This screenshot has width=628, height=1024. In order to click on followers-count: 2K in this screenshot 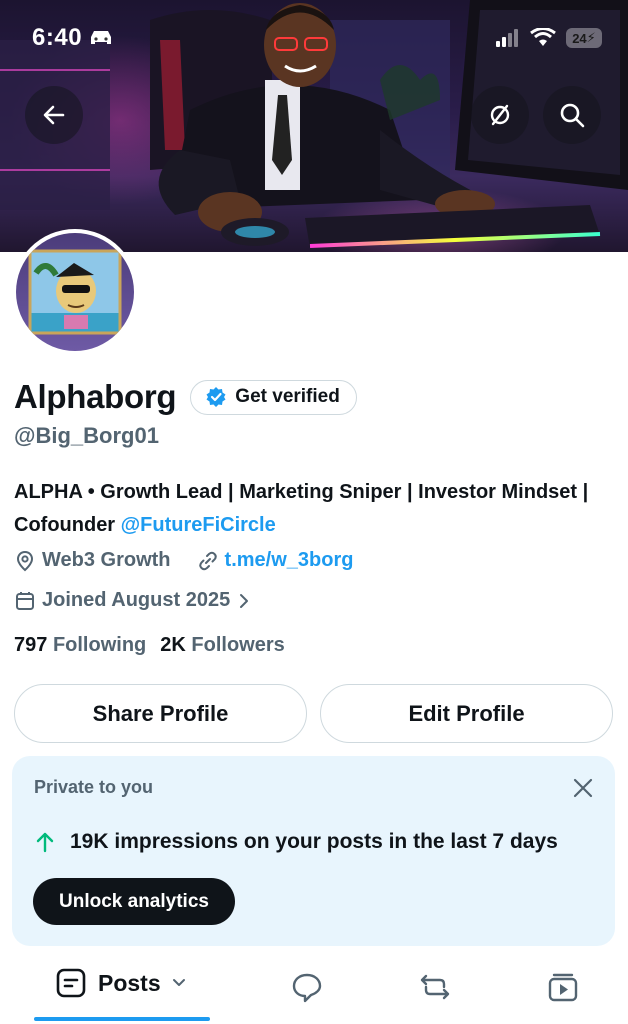, I will do `click(173, 645)`.